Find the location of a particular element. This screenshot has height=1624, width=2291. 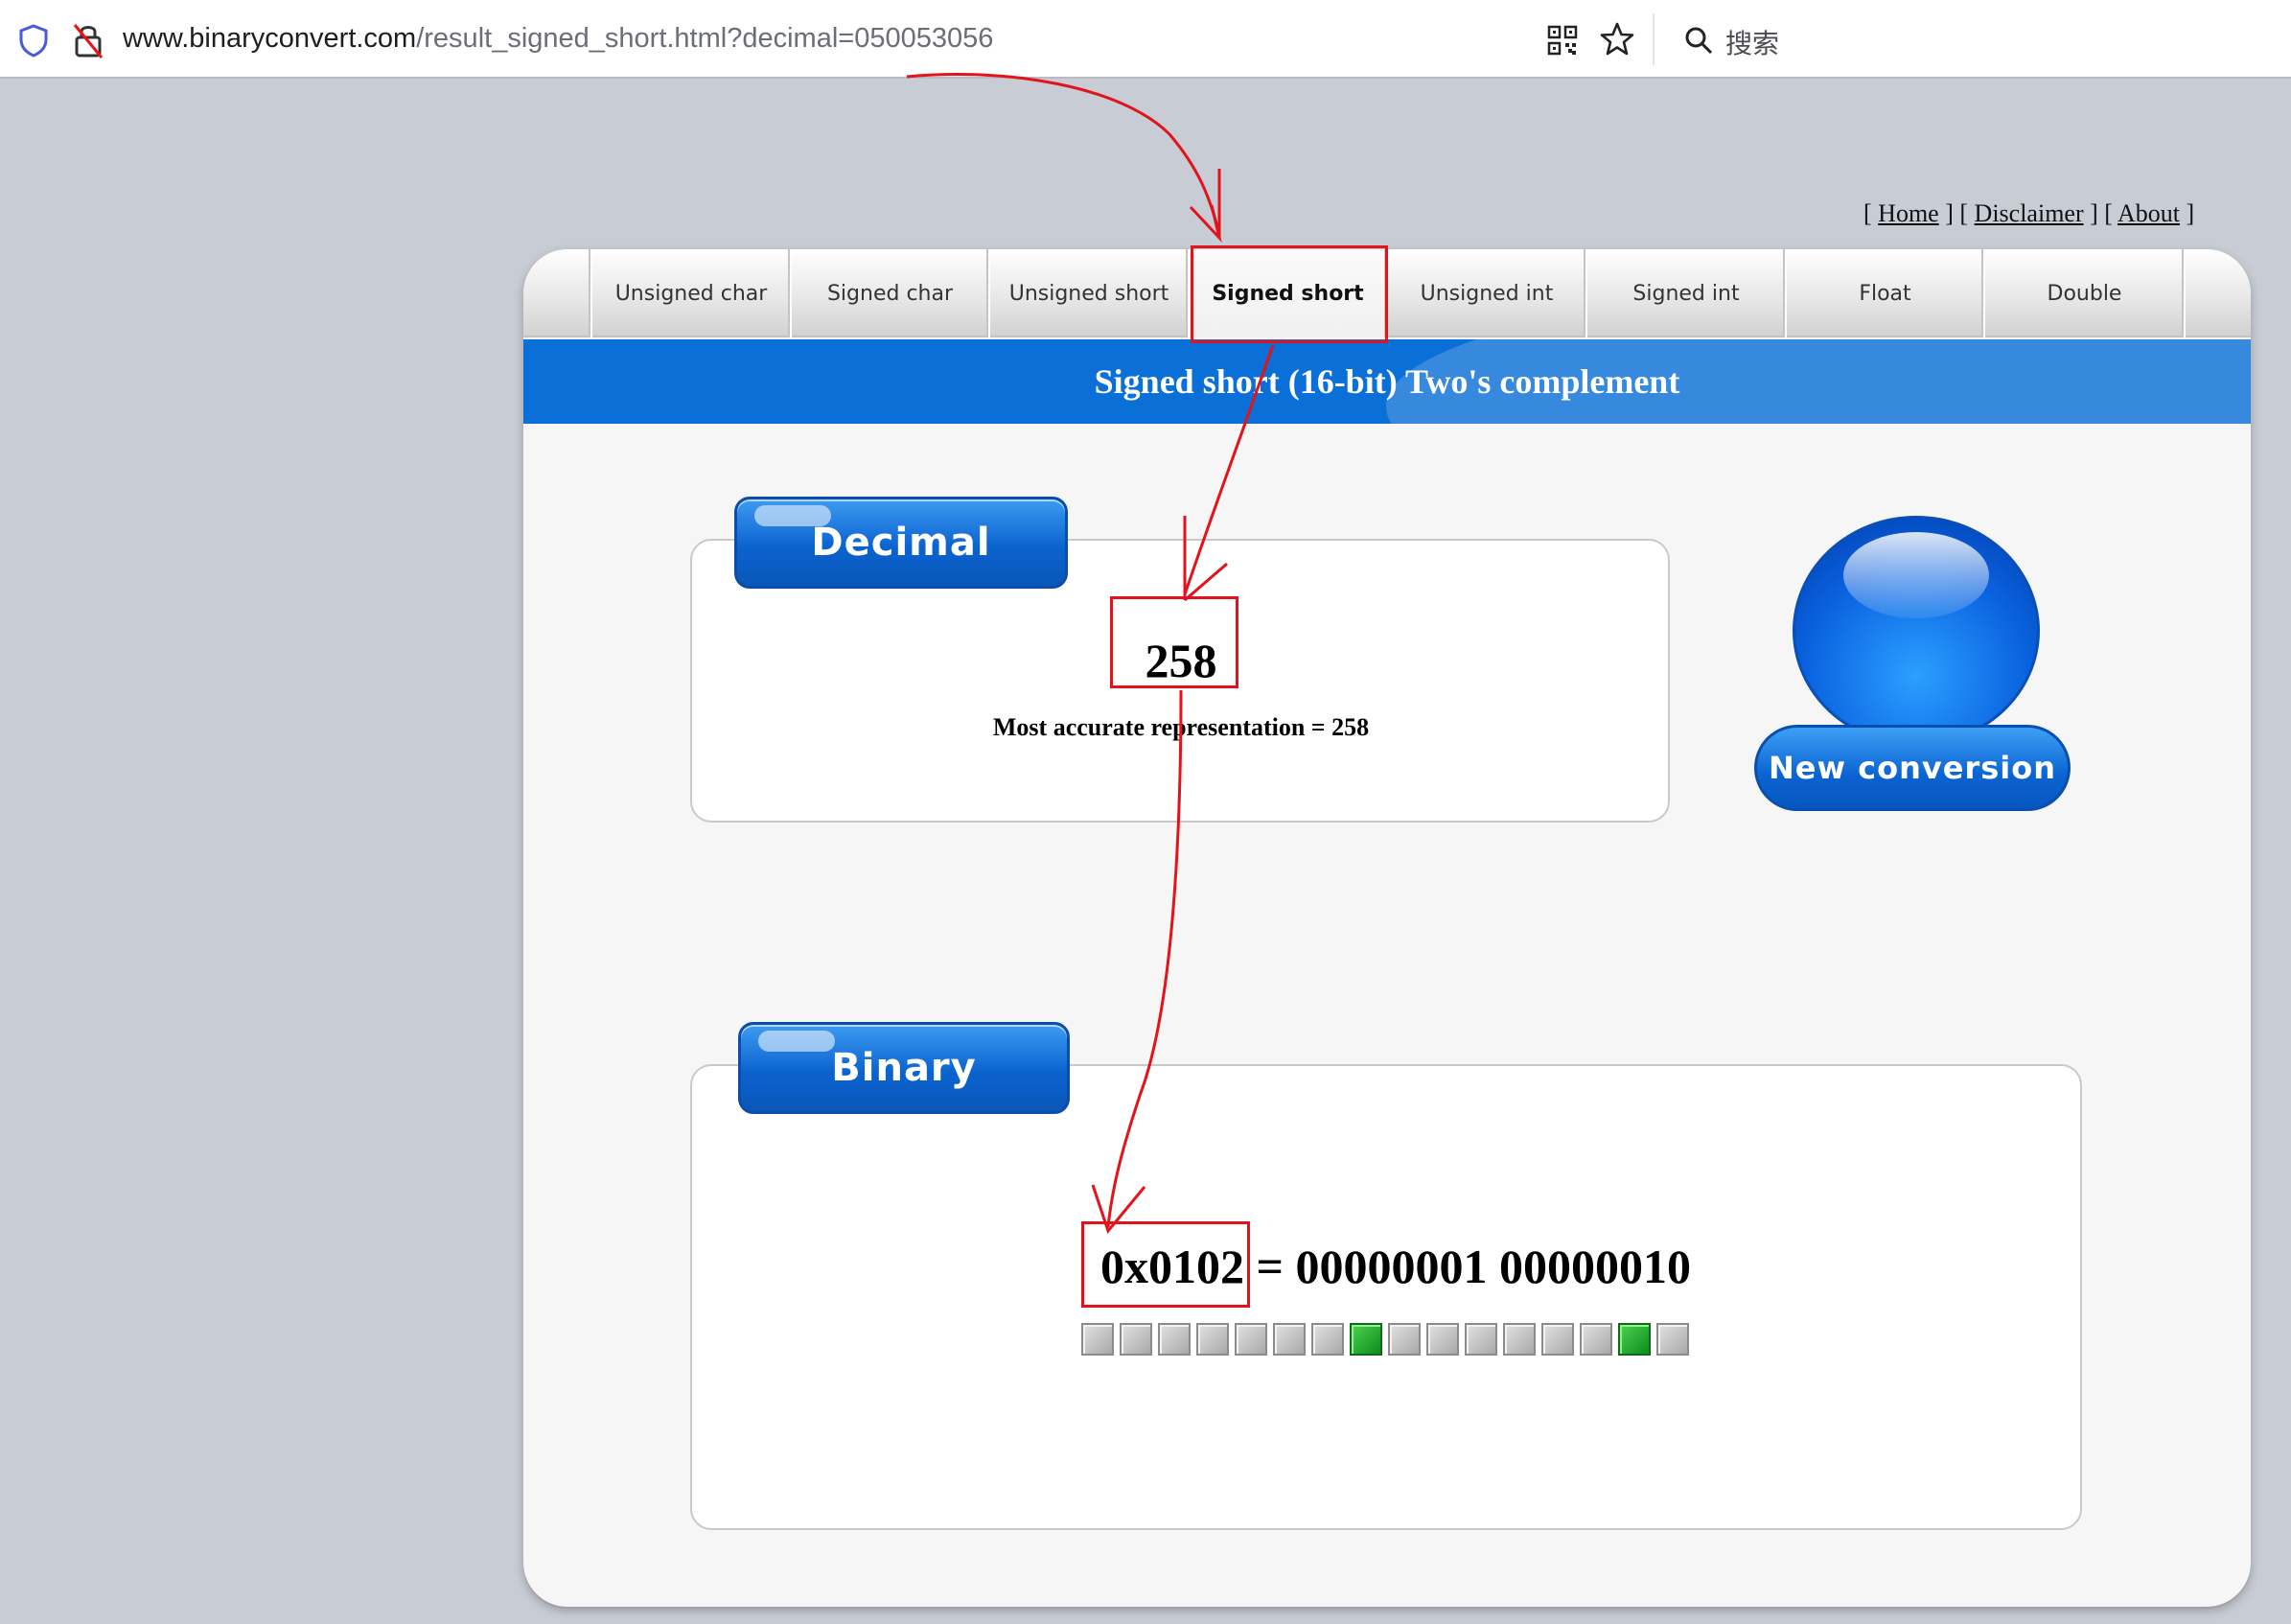

annotation-box-decimal is located at coordinates (1174, 642).